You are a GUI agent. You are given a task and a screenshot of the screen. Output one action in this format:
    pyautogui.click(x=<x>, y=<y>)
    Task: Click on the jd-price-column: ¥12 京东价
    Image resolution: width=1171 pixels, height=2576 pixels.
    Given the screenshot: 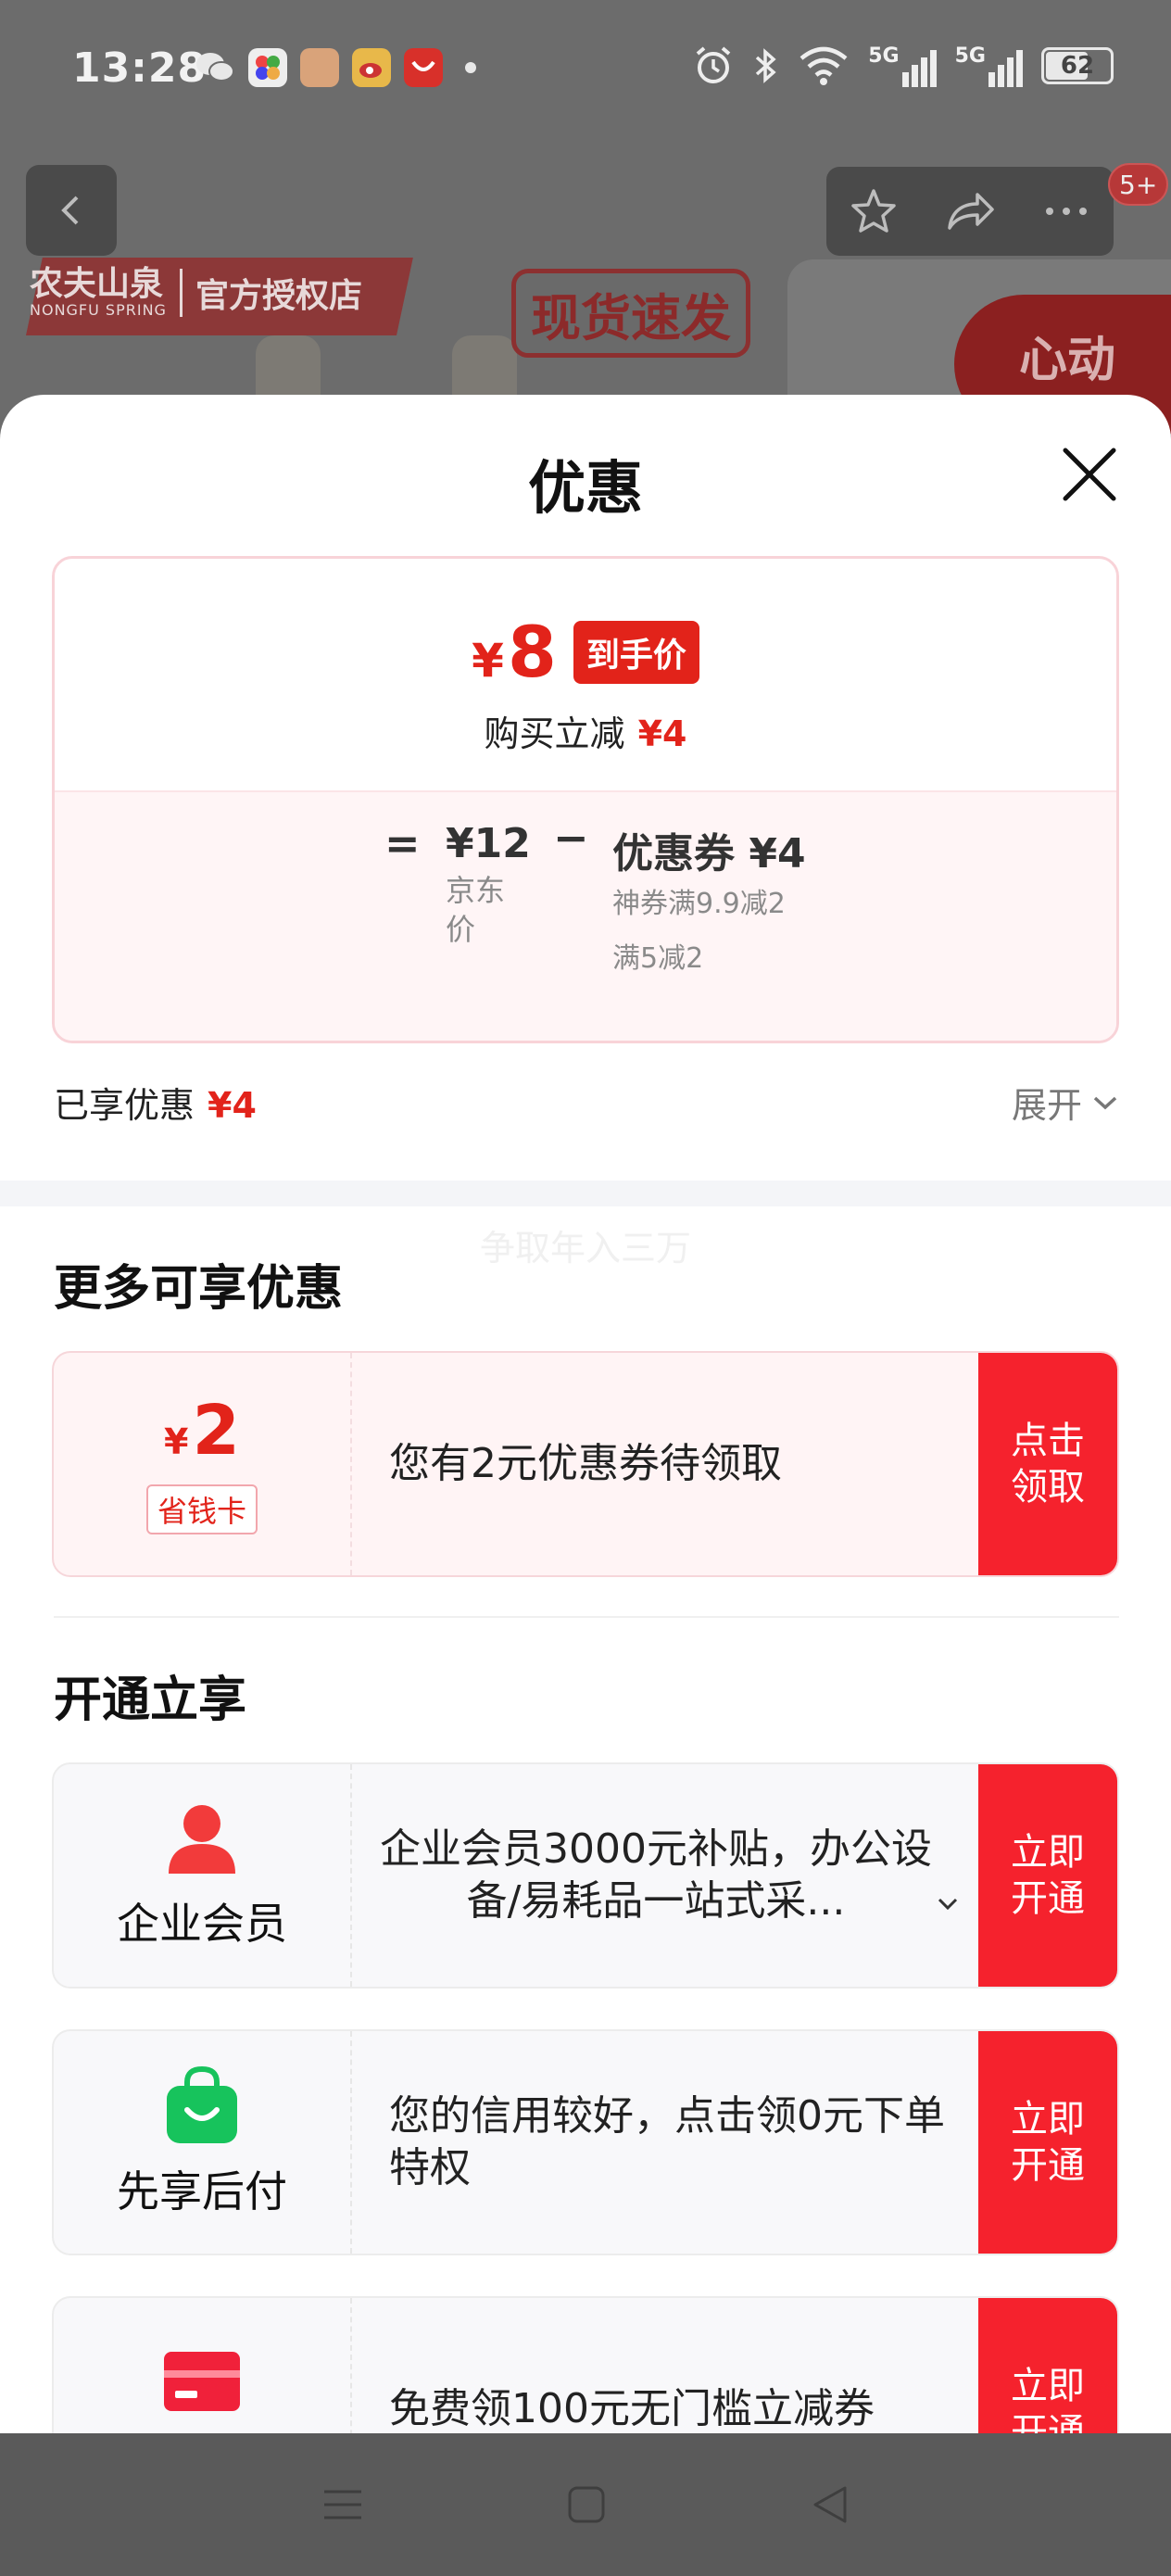 What is the action you would take?
    pyautogui.click(x=489, y=884)
    